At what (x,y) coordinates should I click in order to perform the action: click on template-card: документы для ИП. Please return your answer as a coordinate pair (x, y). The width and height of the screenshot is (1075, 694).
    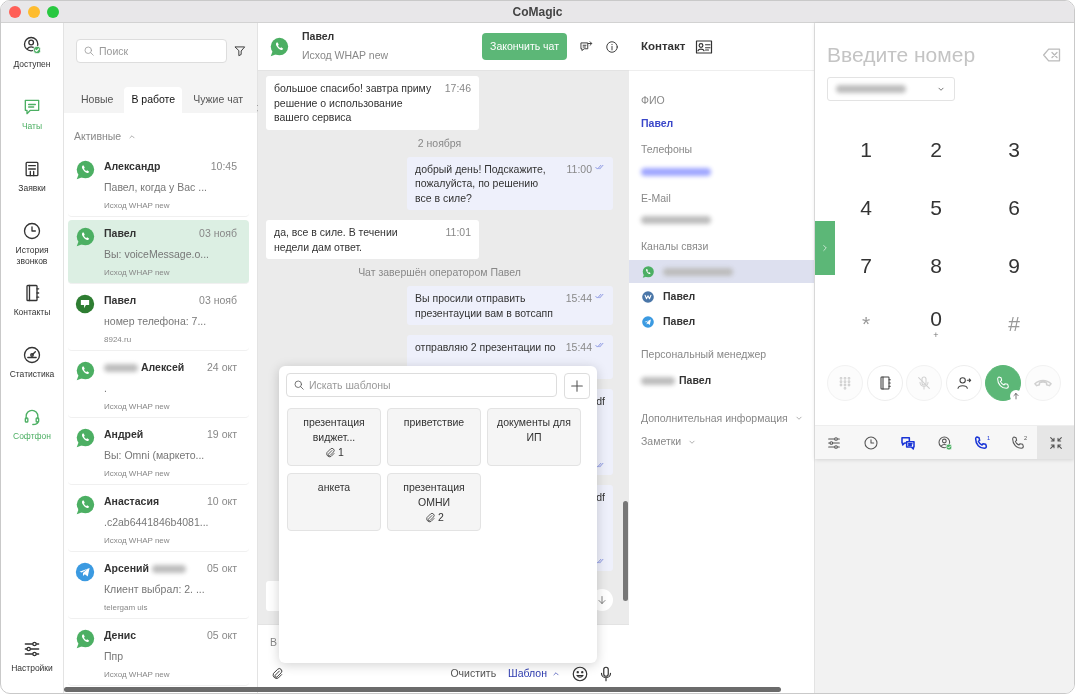
    Looking at the image, I should click on (534, 437).